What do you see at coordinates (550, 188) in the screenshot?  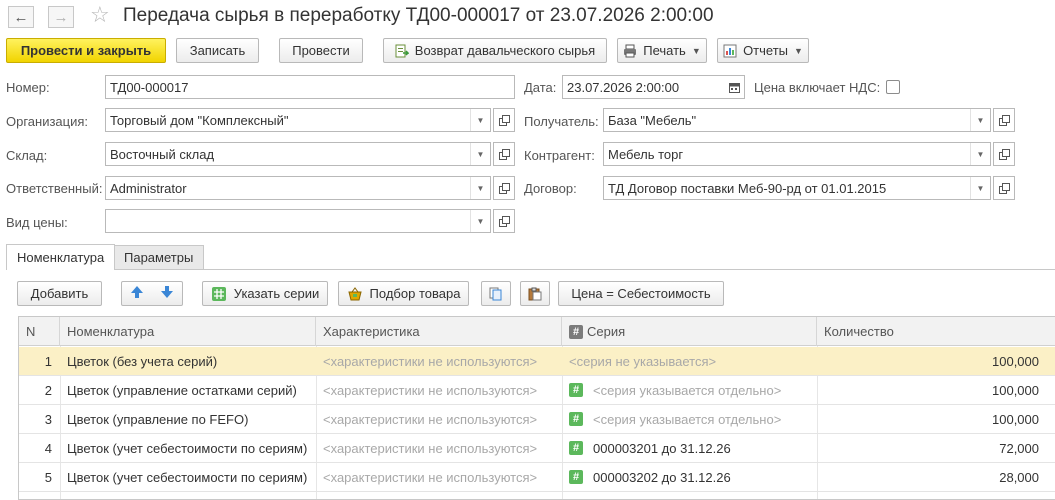 I see `contract-label: Договор:` at bounding box center [550, 188].